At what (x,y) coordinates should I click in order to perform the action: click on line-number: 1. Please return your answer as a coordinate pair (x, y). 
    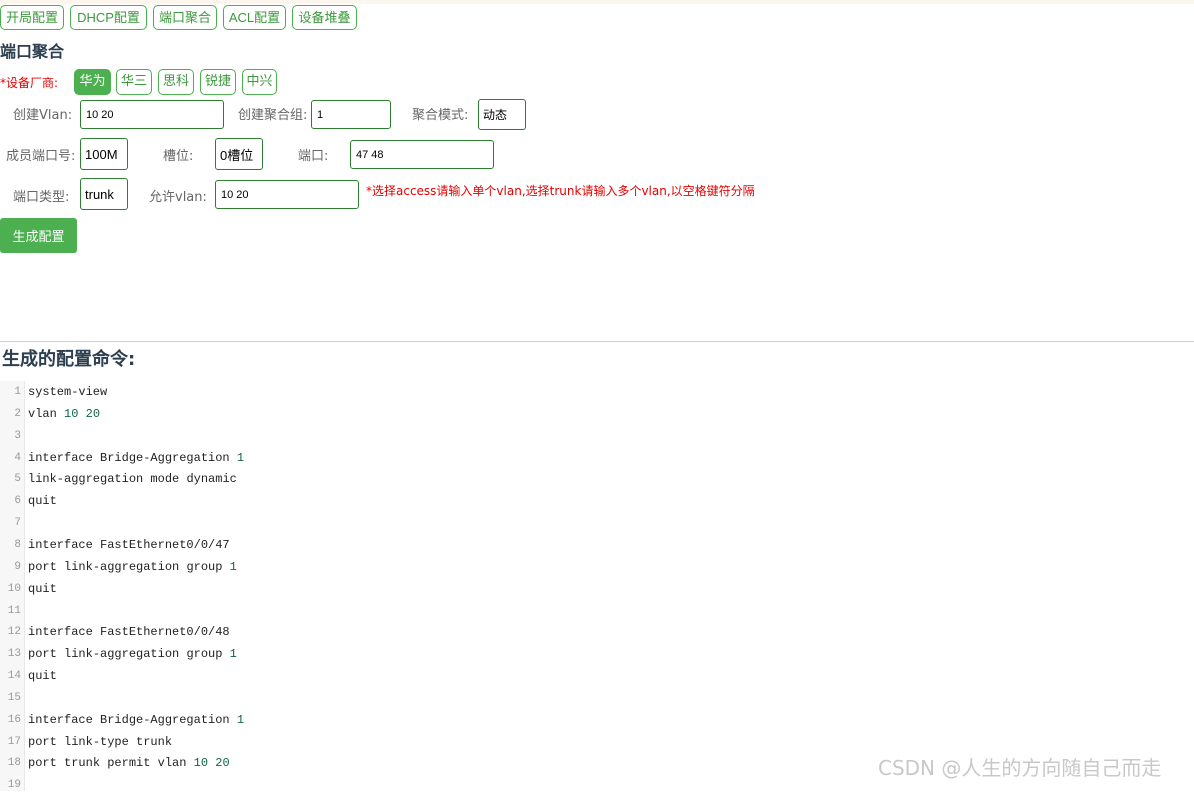
    Looking at the image, I should click on (17, 392).